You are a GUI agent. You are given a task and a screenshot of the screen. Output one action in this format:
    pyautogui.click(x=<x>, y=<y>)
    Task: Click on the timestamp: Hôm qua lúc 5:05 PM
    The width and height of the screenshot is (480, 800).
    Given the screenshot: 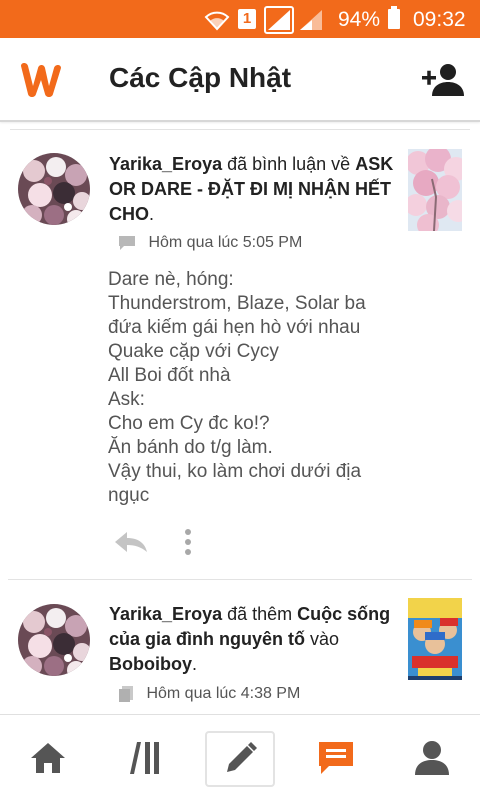 What is the action you would take?
    pyautogui.click(x=225, y=242)
    